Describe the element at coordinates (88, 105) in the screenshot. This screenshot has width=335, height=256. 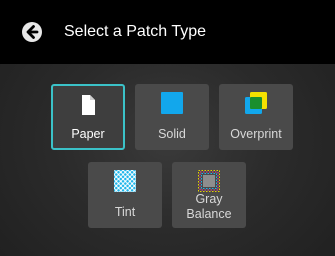
I see `document-icon` at that location.